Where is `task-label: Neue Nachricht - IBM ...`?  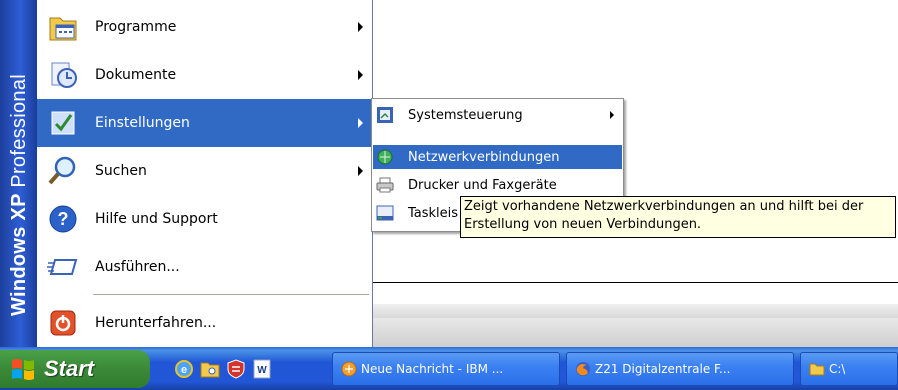
task-label: Neue Nachricht - IBM ... is located at coordinates (432, 369).